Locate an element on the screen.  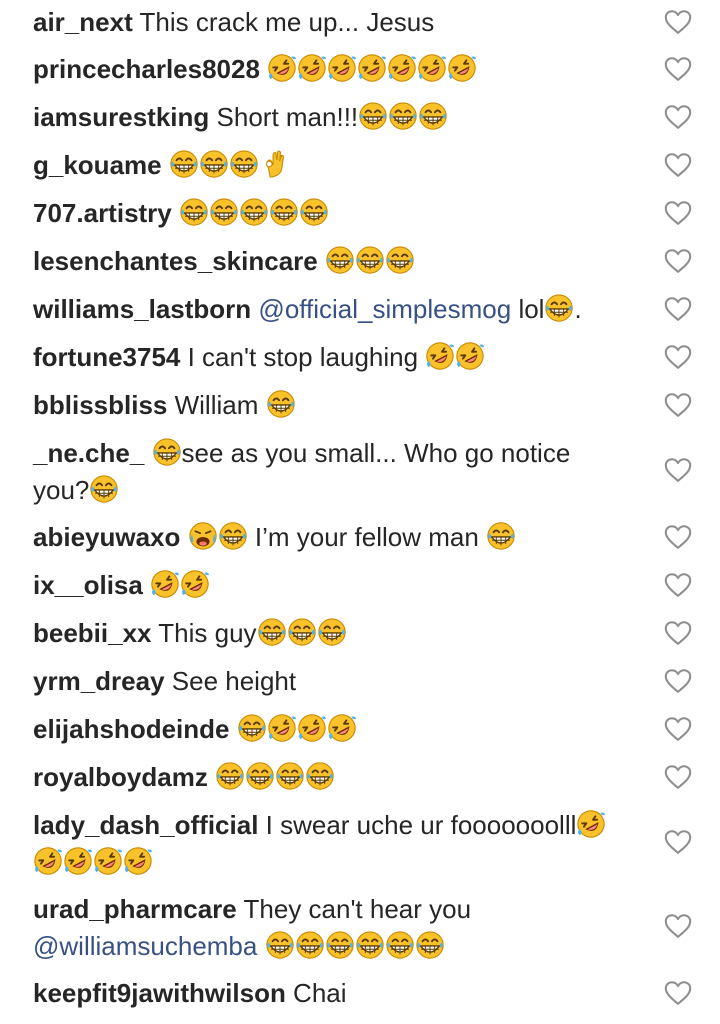
comment-username: bblissbliss is located at coordinates (100, 405).